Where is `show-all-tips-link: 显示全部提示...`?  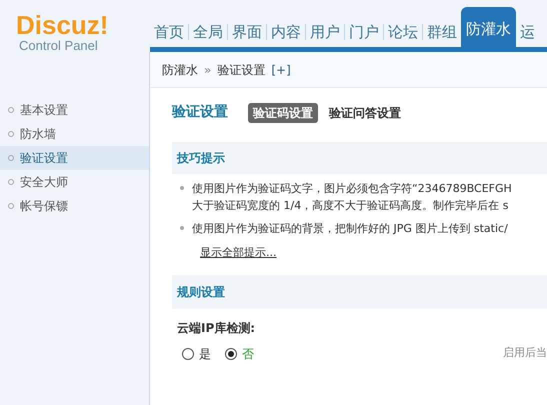 show-all-tips-link: 显示全部提示... is located at coordinates (228, 252).